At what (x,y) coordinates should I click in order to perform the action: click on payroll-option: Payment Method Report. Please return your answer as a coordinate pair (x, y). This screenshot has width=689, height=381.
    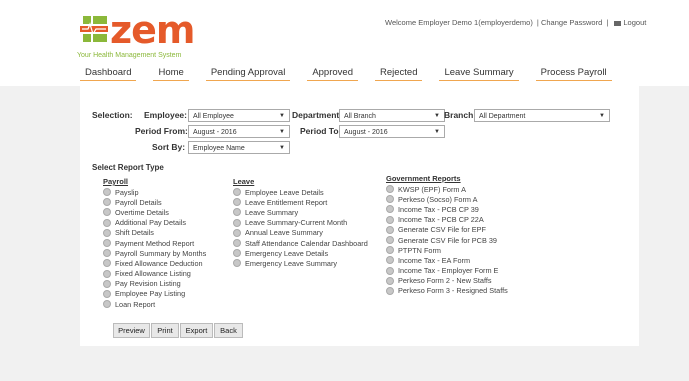
    Looking at the image, I should click on (154, 243).